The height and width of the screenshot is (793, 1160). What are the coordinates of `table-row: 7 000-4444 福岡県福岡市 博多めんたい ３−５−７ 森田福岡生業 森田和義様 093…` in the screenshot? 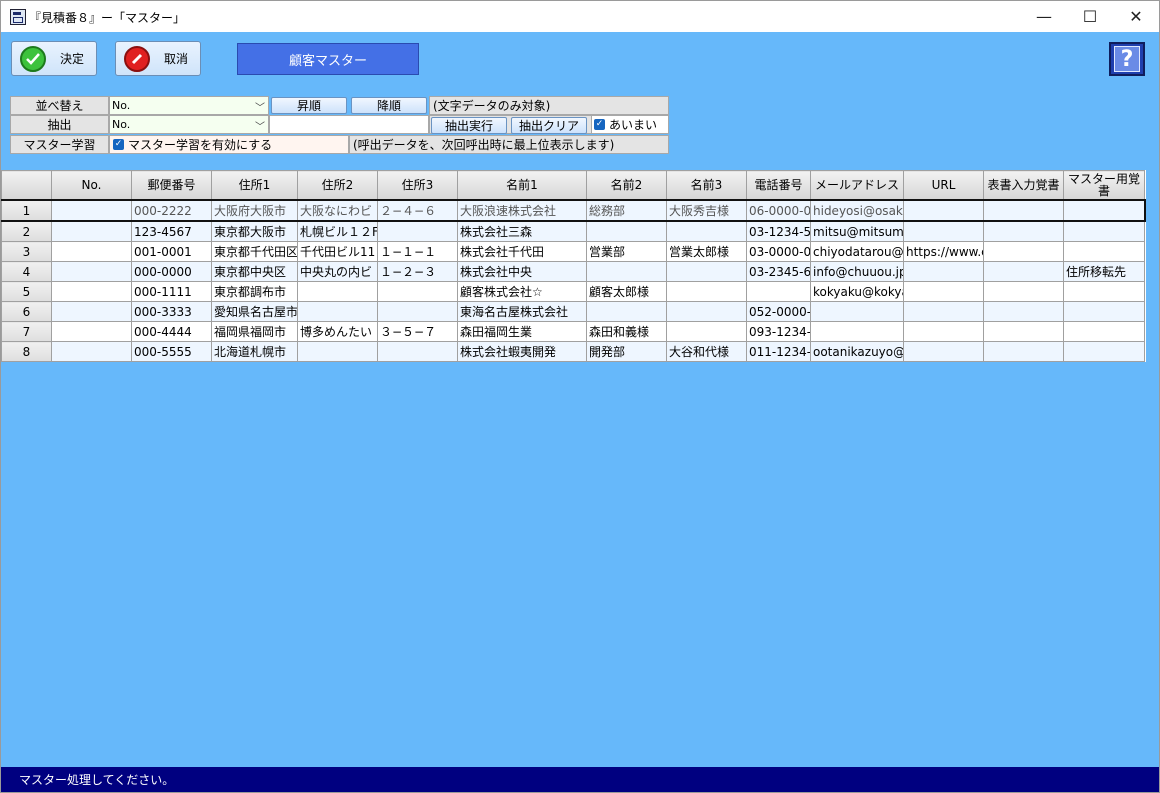 It's located at (573, 331).